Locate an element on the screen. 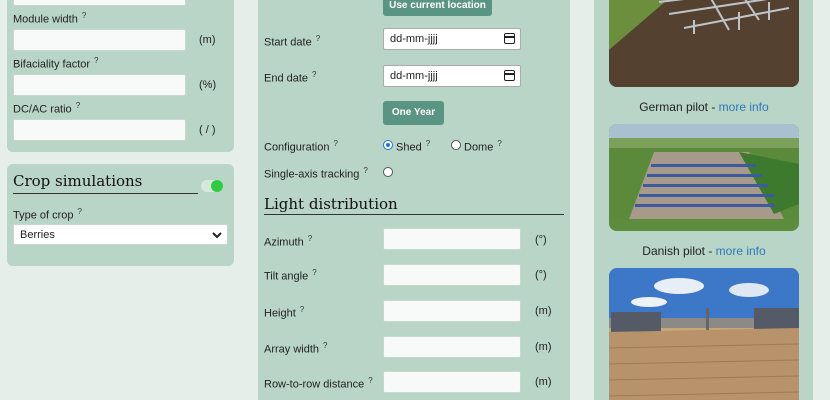 This screenshot has width=830, height=400. config-shed-label: Shed? is located at coordinates (413, 146).